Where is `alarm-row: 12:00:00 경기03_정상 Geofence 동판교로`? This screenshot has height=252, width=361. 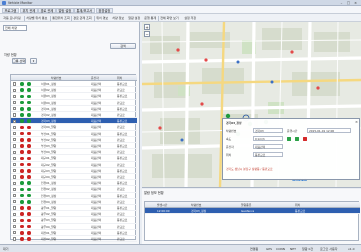
alarm-row: 12:00:00 경기03_정상 Geofence 동판교로 is located at coordinates (252, 211).